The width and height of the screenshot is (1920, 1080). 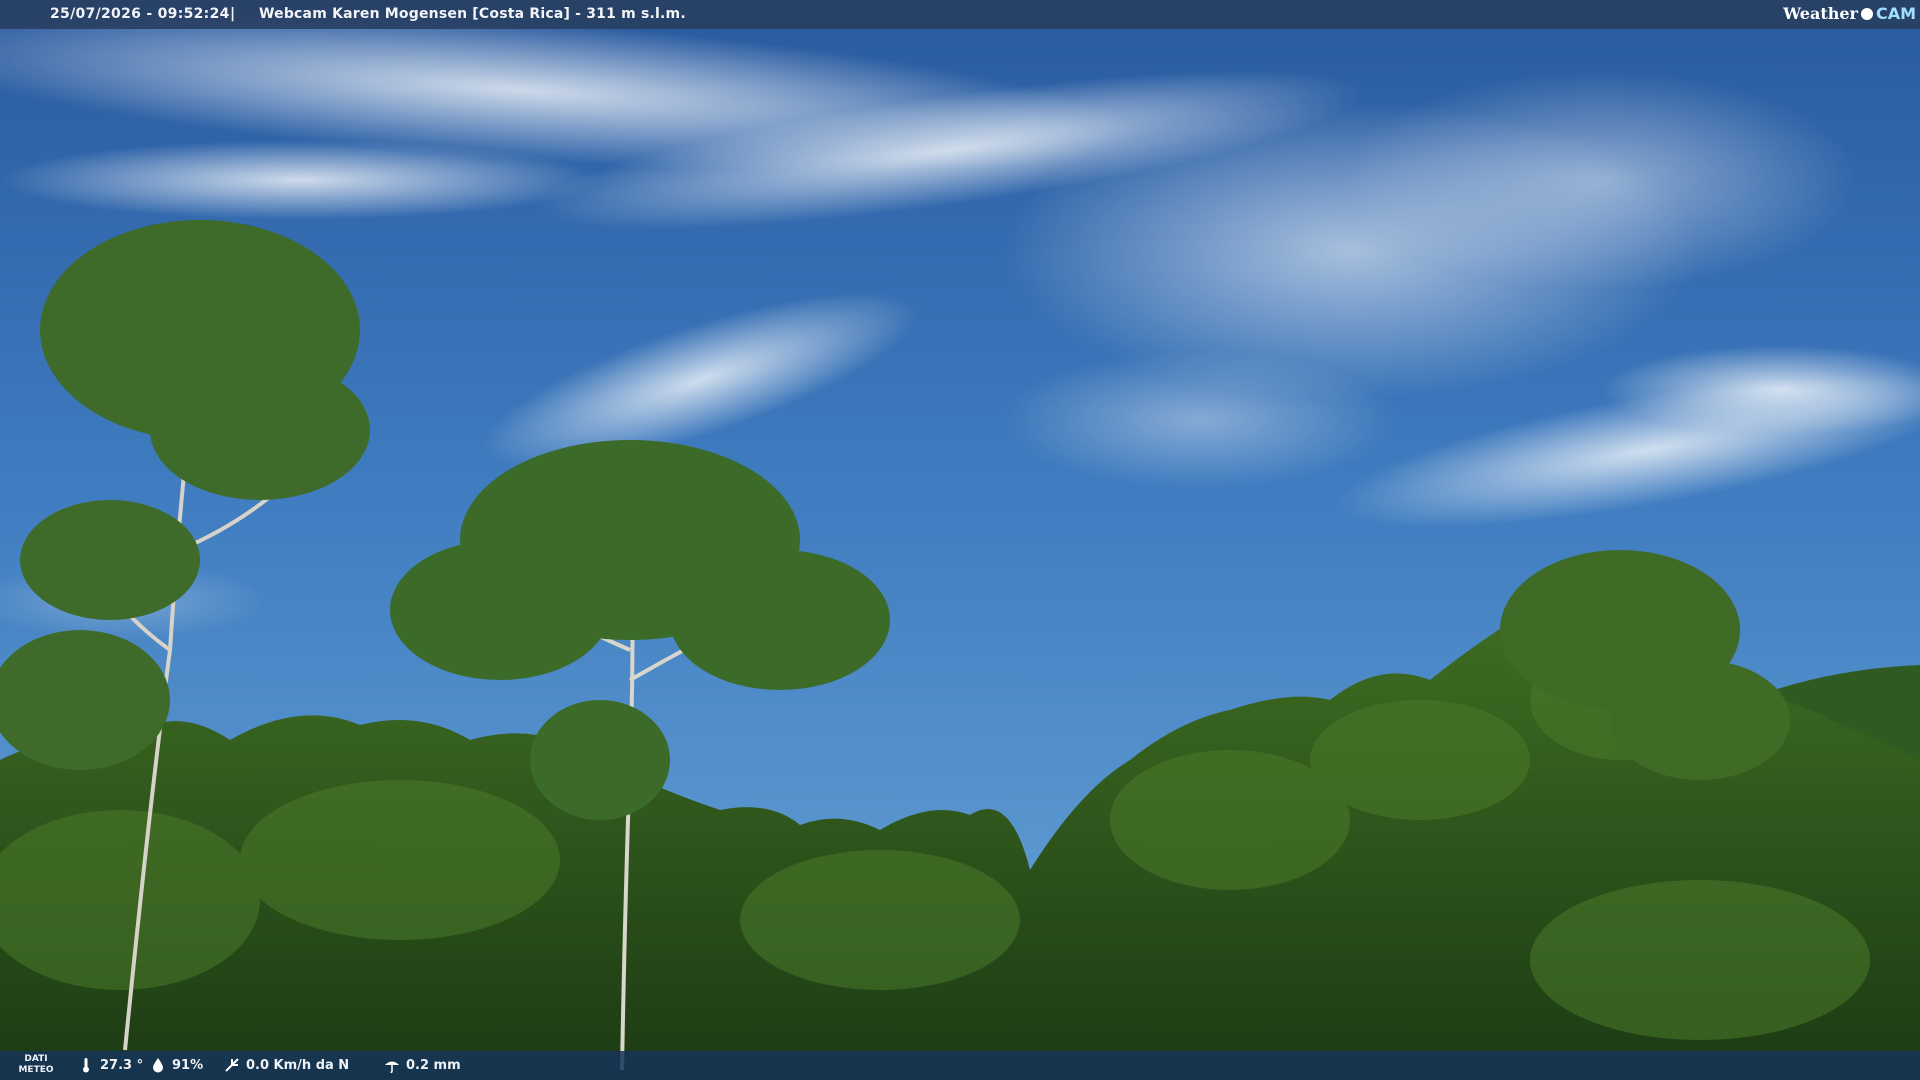 I want to click on rain-readout: 0.2 mm, so click(x=422, y=1065).